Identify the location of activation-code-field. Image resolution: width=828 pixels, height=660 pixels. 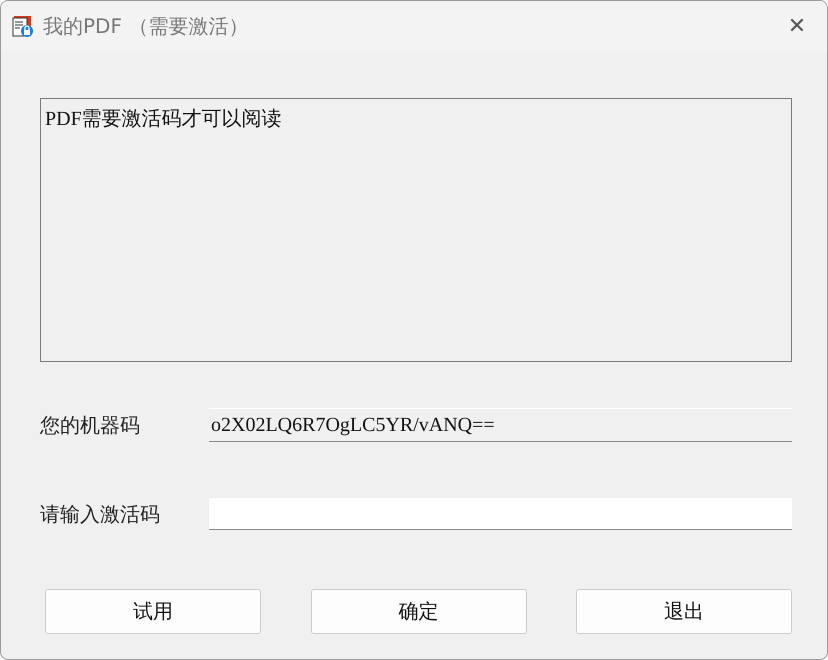
(500, 514).